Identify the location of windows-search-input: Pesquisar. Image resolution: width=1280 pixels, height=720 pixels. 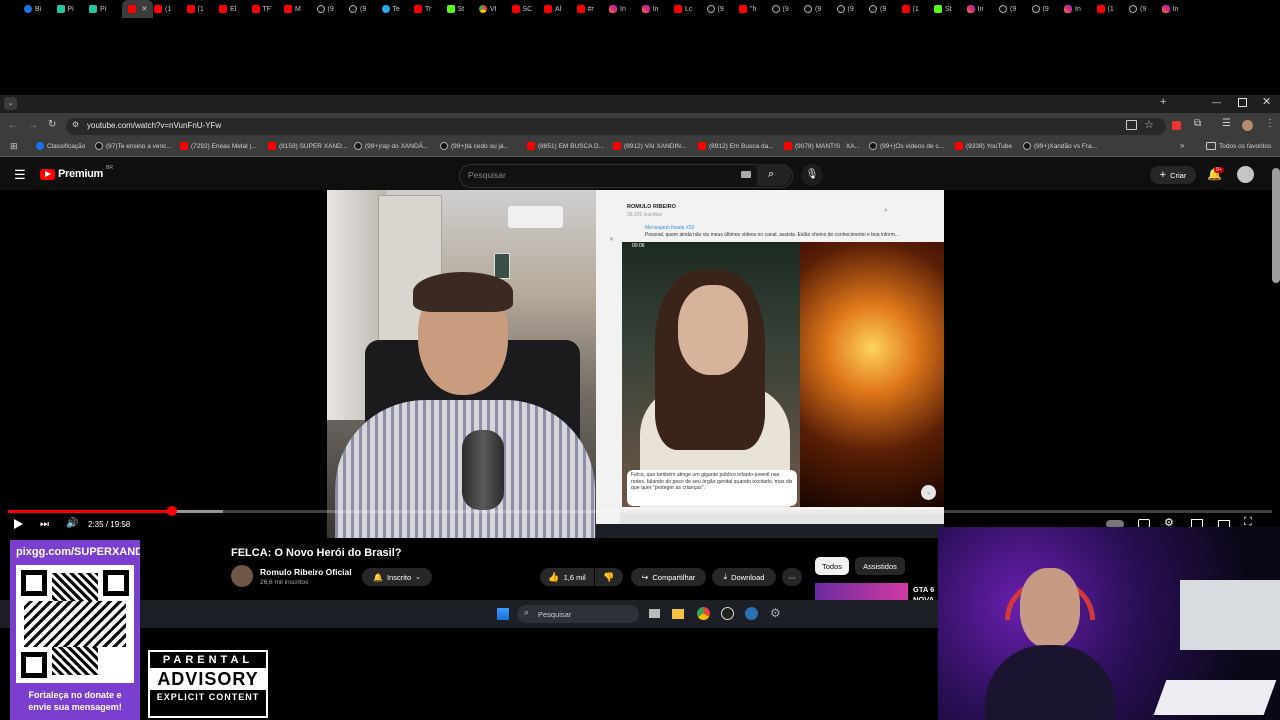
(554, 614).